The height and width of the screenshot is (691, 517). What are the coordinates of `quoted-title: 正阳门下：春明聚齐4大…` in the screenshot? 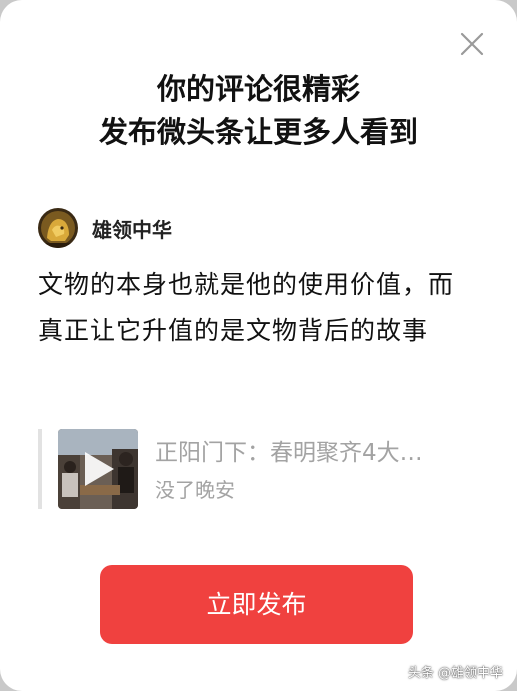 It's located at (289, 453).